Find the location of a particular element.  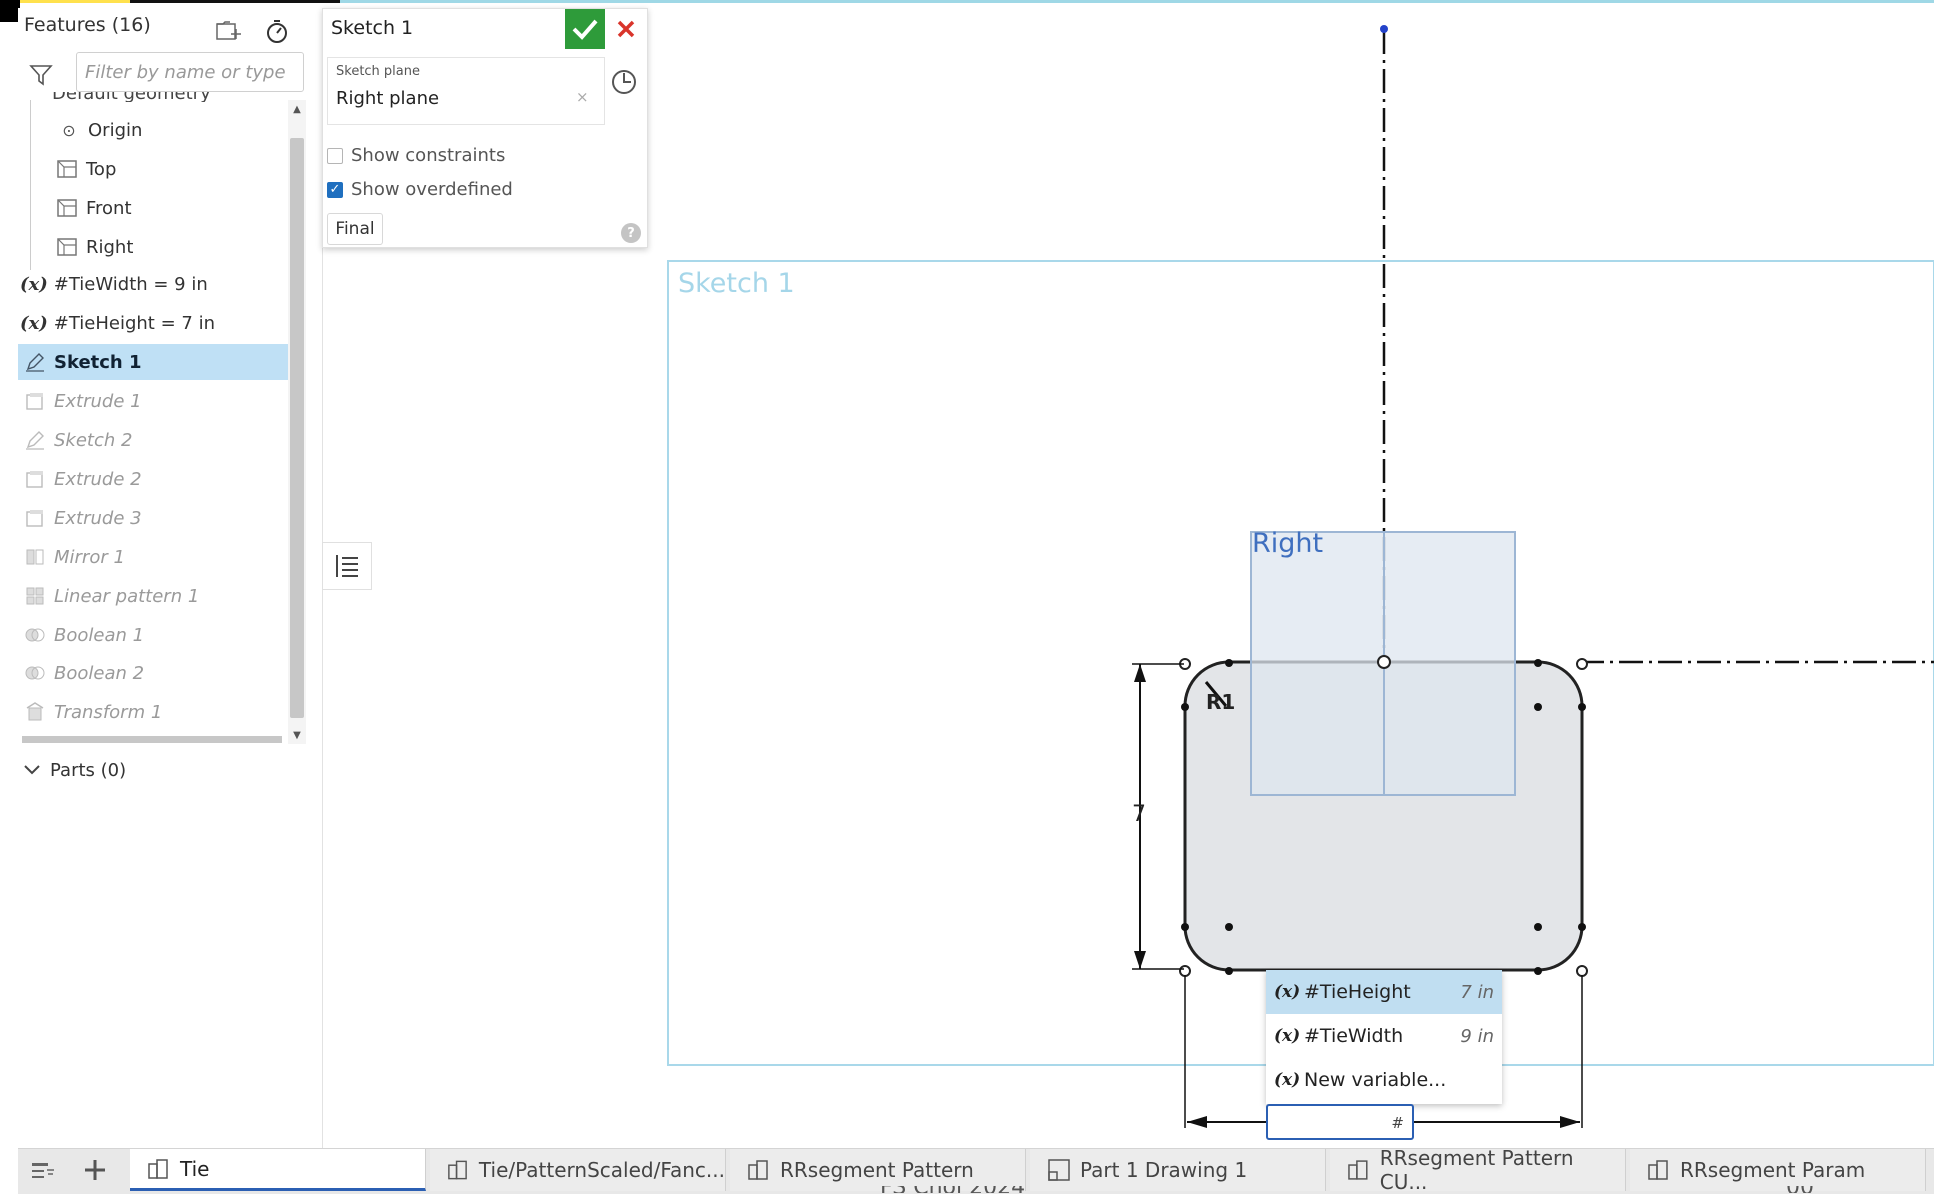

variable-name: #TieWidth is located at coordinates (1354, 1036).